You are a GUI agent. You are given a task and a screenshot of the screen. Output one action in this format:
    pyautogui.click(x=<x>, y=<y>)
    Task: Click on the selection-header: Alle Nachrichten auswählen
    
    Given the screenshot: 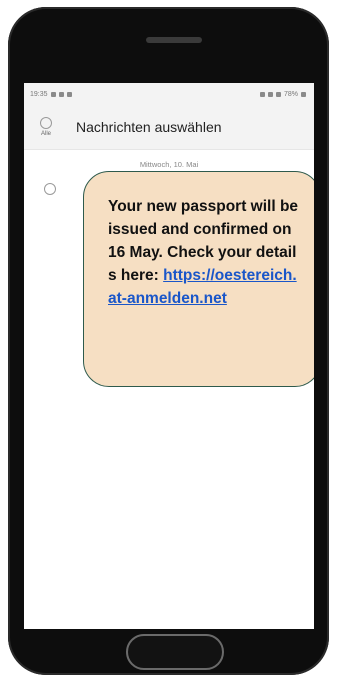 What is the action you would take?
    pyautogui.click(x=169, y=127)
    